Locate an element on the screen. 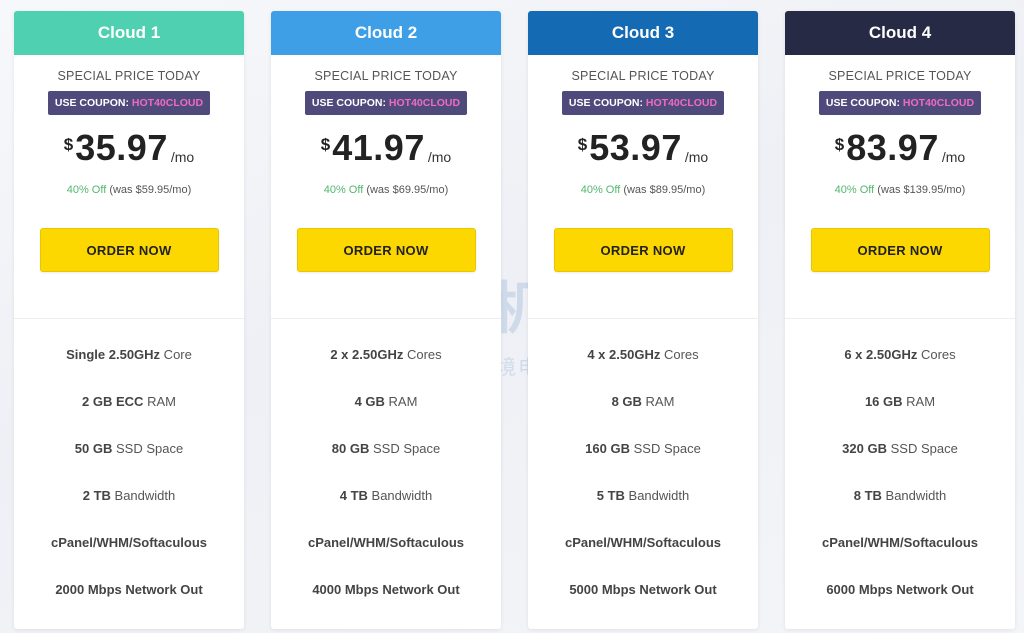  original-price: (was $89.95/mo) is located at coordinates (664, 190).